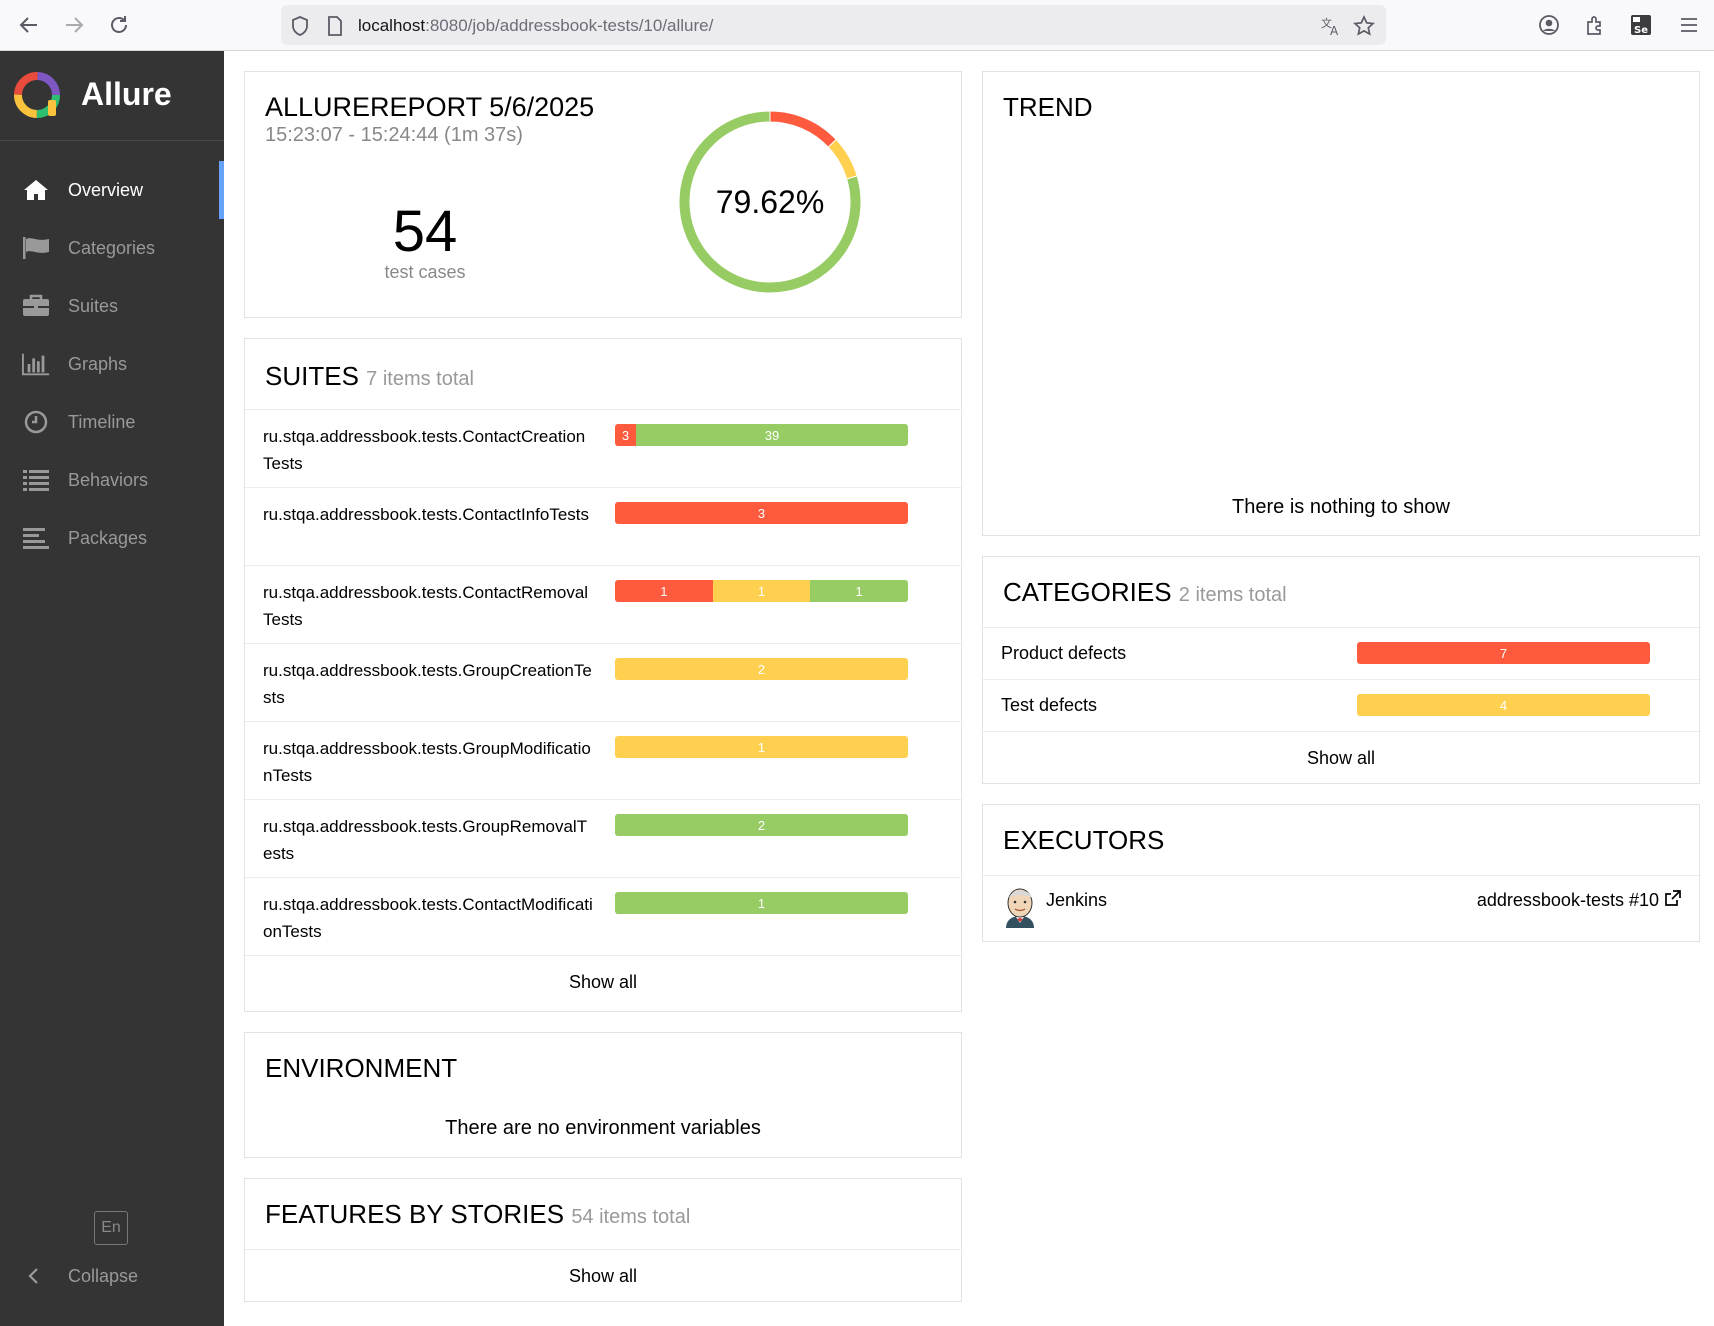  I want to click on sidebar-item-behaviors: Behaviors, so click(112, 480).